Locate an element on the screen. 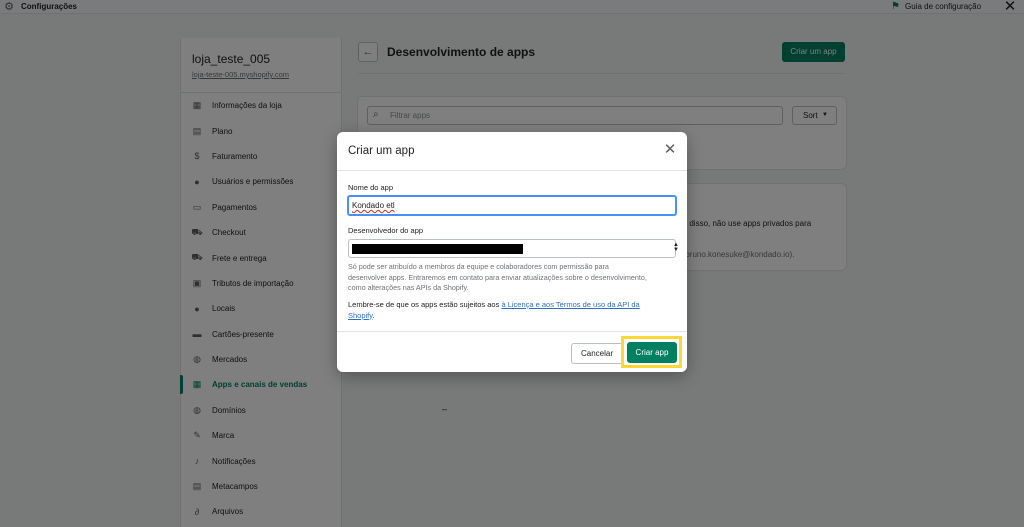 The width and height of the screenshot is (1024, 527). create-app-button: Criar app is located at coordinates (652, 352).